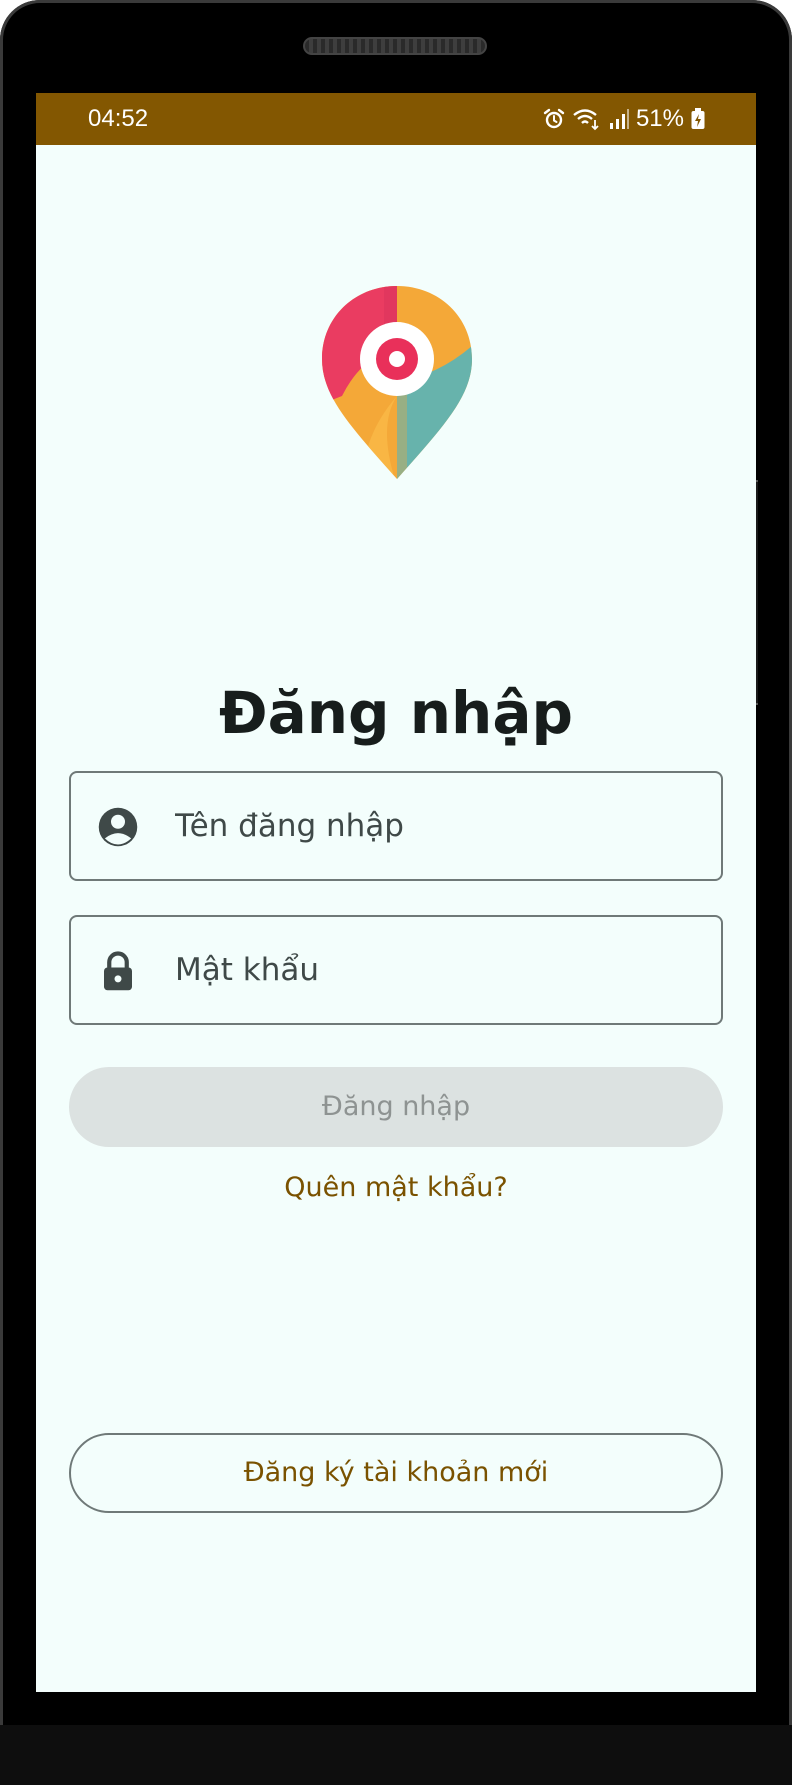  Describe the element at coordinates (397, 382) in the screenshot. I see `map-pin-logo` at that location.